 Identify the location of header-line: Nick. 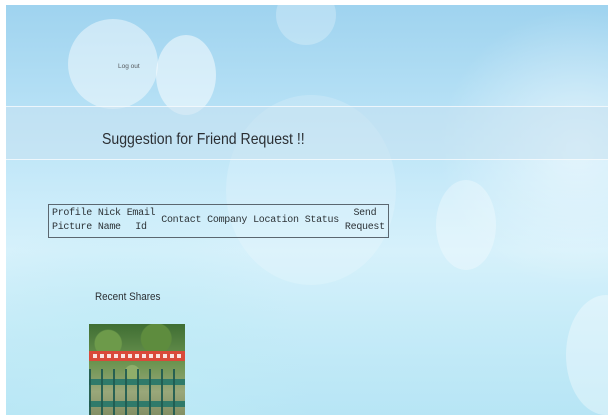
(109, 213).